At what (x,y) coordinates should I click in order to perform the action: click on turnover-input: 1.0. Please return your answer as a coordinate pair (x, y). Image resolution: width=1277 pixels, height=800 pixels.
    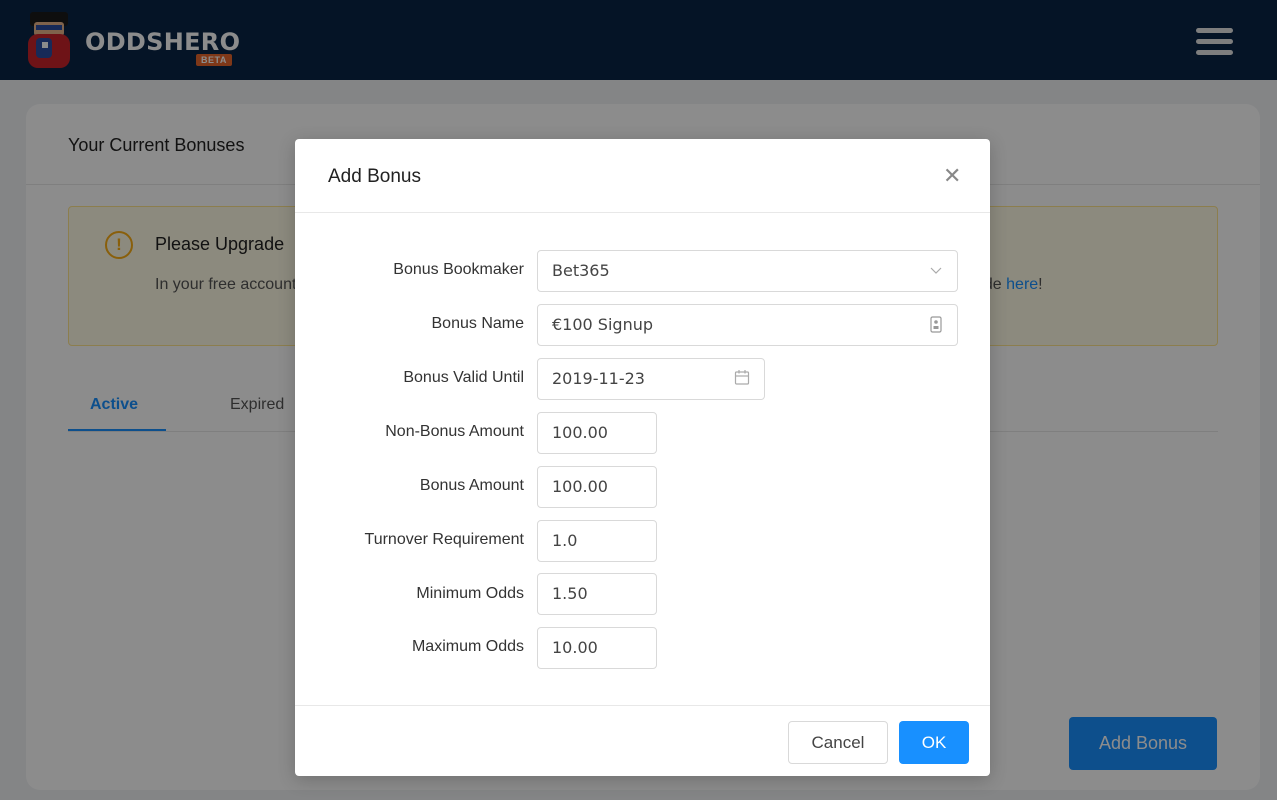
    Looking at the image, I should click on (597, 541).